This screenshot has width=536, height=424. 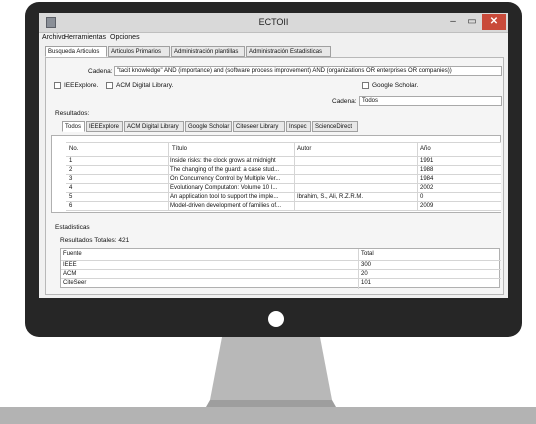 What do you see at coordinates (281, 274) in the screenshot?
I see `table-row: ACM 20` at bounding box center [281, 274].